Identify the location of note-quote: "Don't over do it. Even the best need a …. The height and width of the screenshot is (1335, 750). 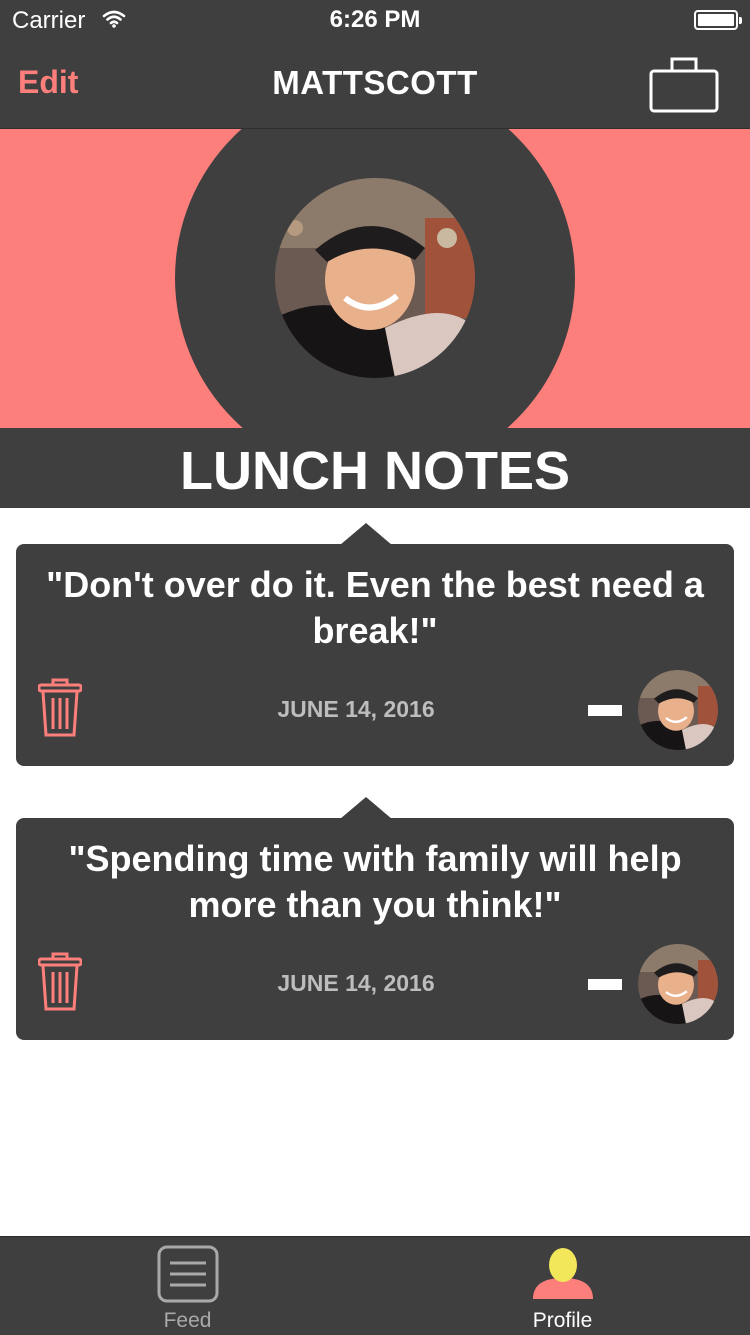
(375, 607).